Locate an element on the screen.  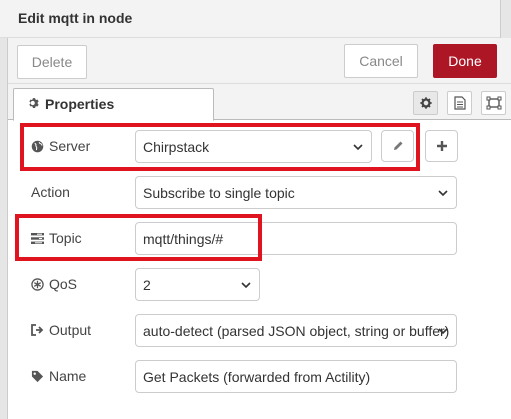
action-value: Subscribe to single topic is located at coordinates (219, 192).